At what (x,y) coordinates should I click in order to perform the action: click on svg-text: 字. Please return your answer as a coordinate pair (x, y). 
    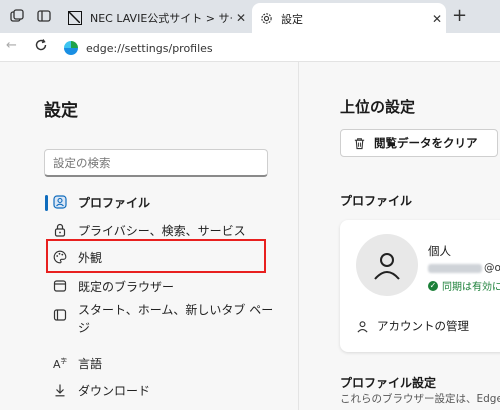
    Looking at the image, I should click on (64, 360).